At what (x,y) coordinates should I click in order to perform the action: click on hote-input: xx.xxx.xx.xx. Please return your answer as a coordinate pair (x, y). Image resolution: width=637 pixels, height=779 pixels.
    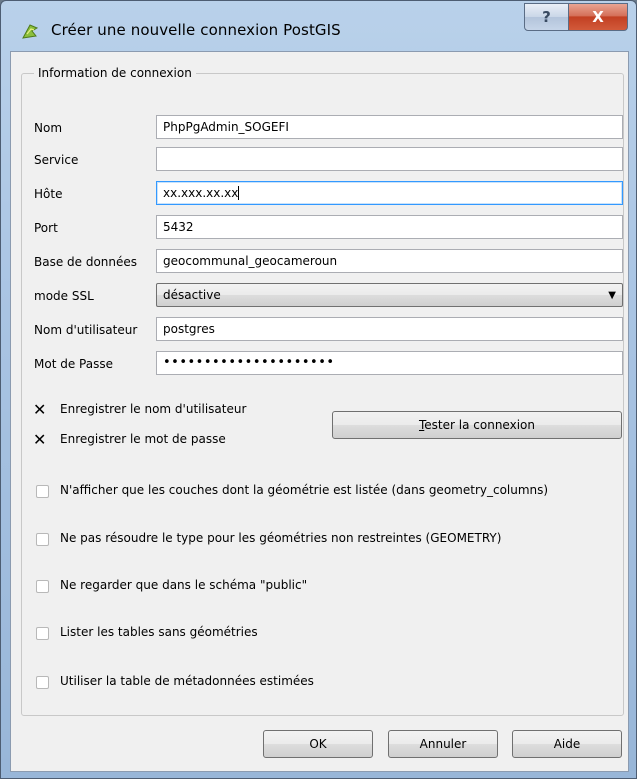
    Looking at the image, I should click on (389, 193).